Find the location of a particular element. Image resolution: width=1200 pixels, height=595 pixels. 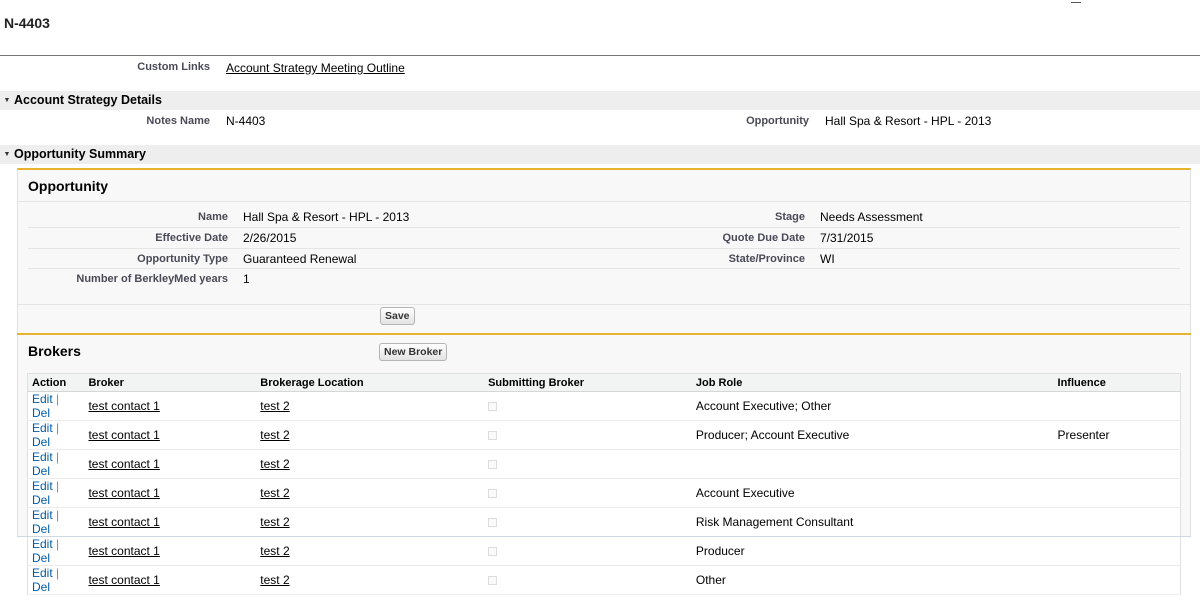

notes-name-label: Notes Name is located at coordinates (178, 121).